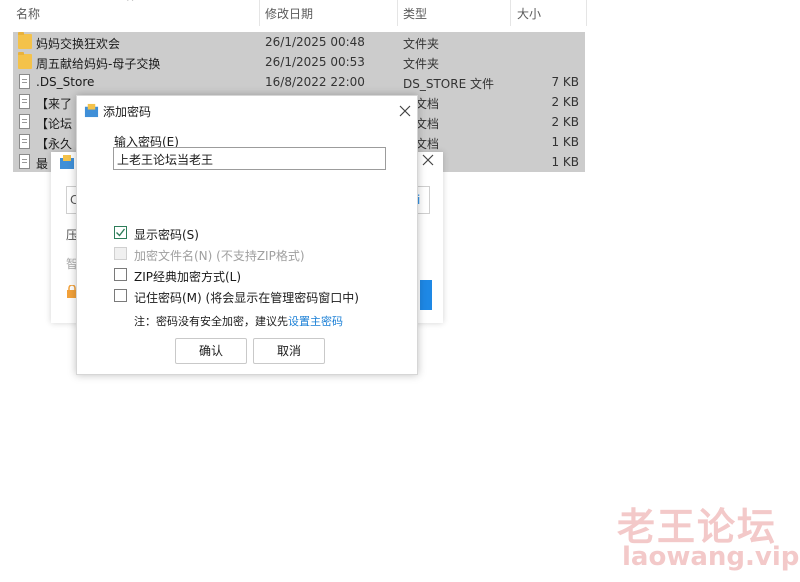 This screenshot has height=582, width=800. I want to click on column-header-type: 类型, so click(415, 13).